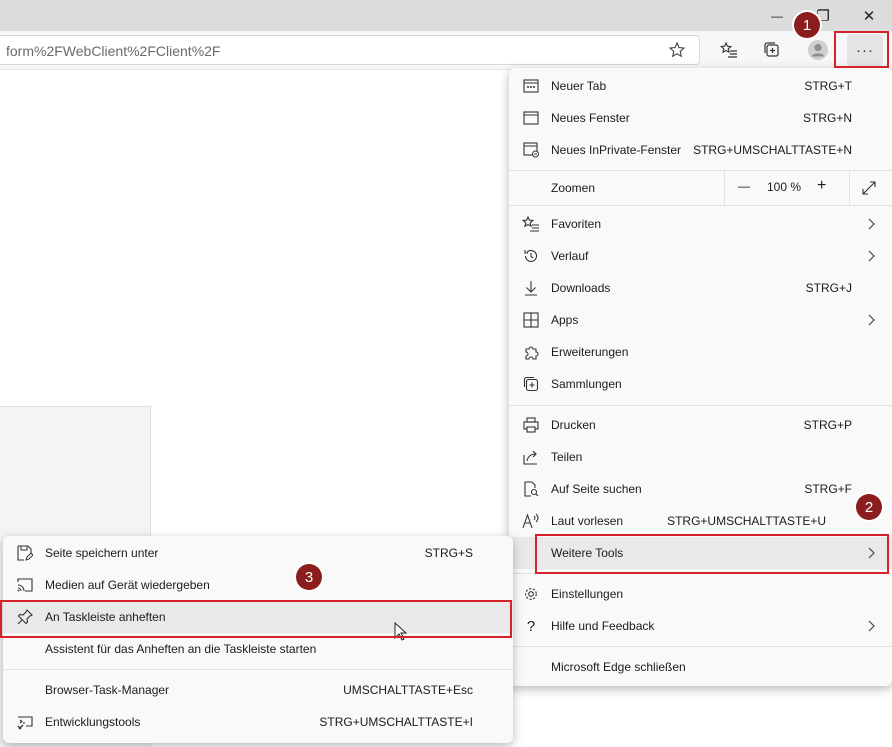 This screenshot has height=747, width=892. What do you see at coordinates (573, 425) in the screenshot?
I see `print-label: Drucken` at bounding box center [573, 425].